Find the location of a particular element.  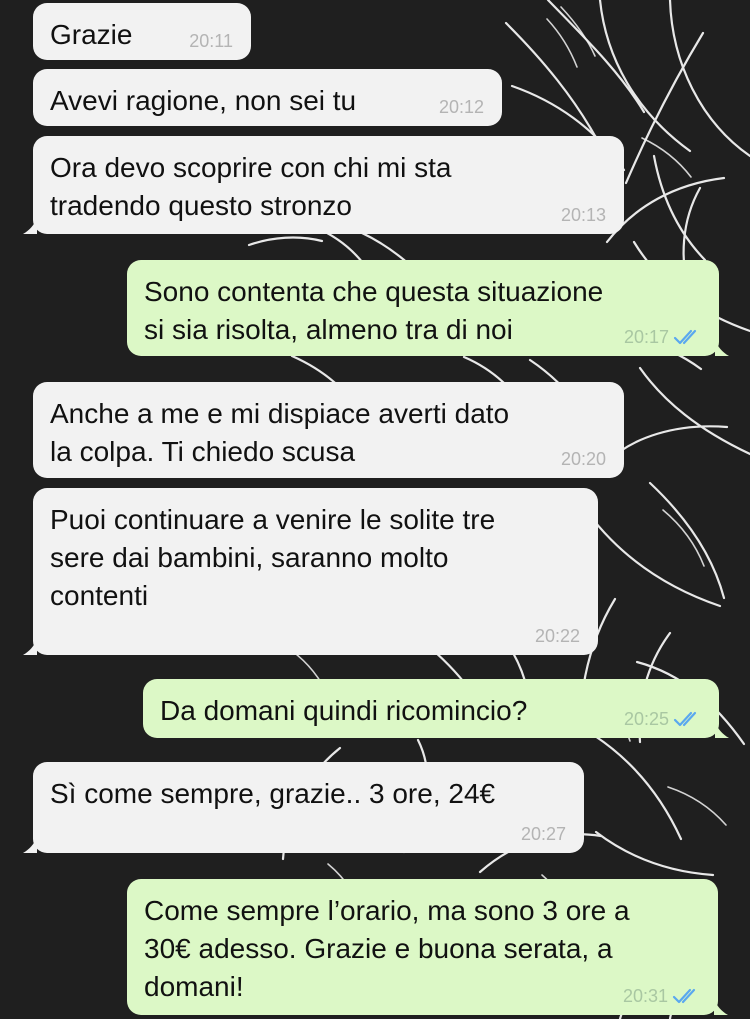

message-meta: 20:12 is located at coordinates (461, 107).